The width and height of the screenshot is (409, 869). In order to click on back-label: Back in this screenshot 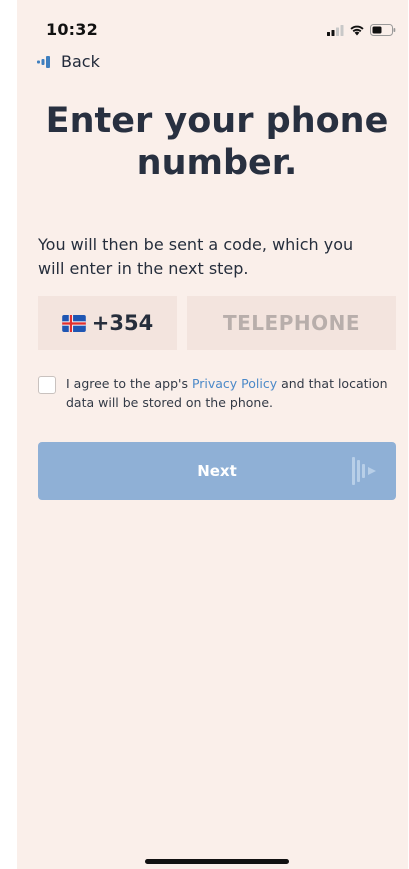, I will do `click(80, 61)`.